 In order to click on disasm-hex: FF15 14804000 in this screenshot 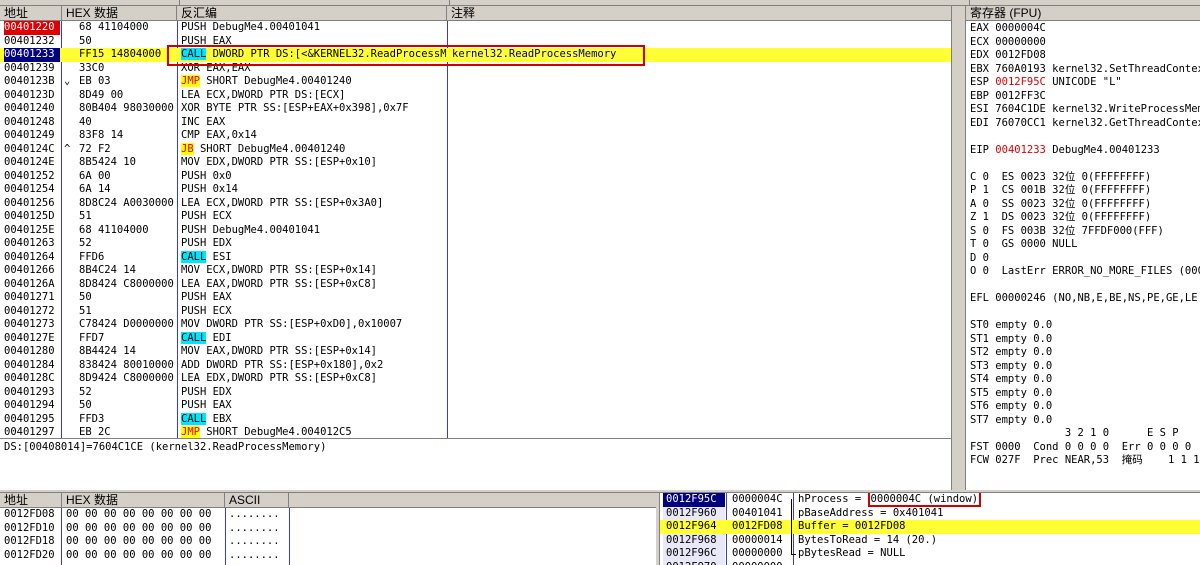, I will do `click(120, 54)`.